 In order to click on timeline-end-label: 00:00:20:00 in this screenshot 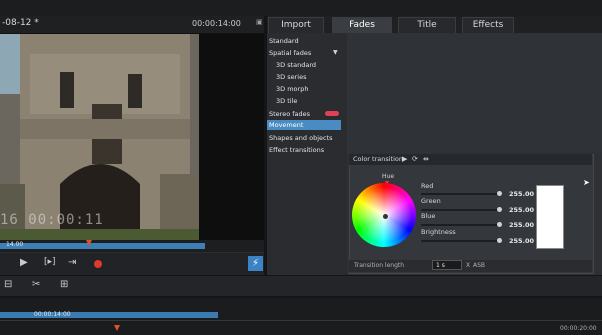, I will do `click(578, 328)`.